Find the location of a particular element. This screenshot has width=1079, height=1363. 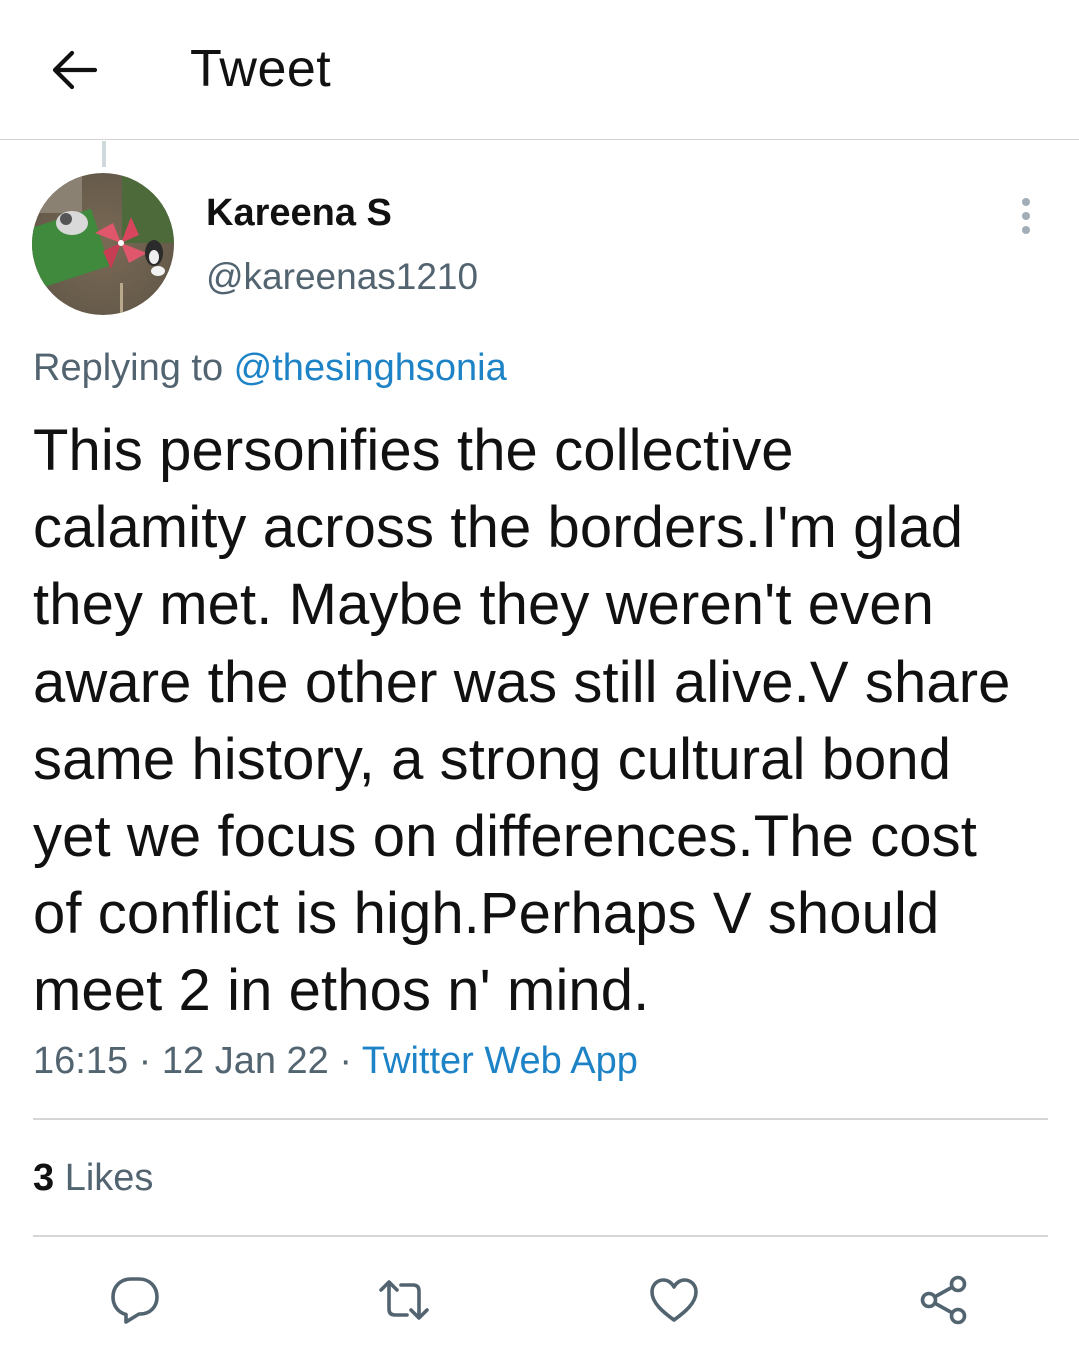

likes-count-link: 3 Likes is located at coordinates (93, 1178).